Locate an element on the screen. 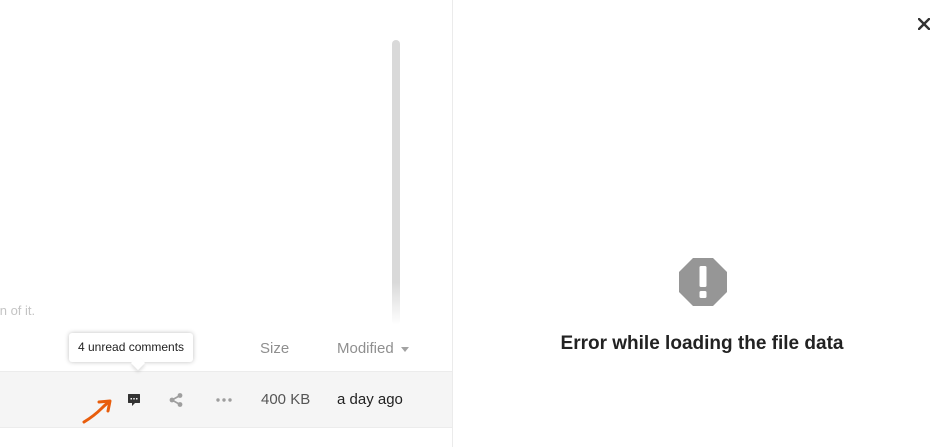 The height and width of the screenshot is (447, 951). close-icon is located at coordinates (924, 24).